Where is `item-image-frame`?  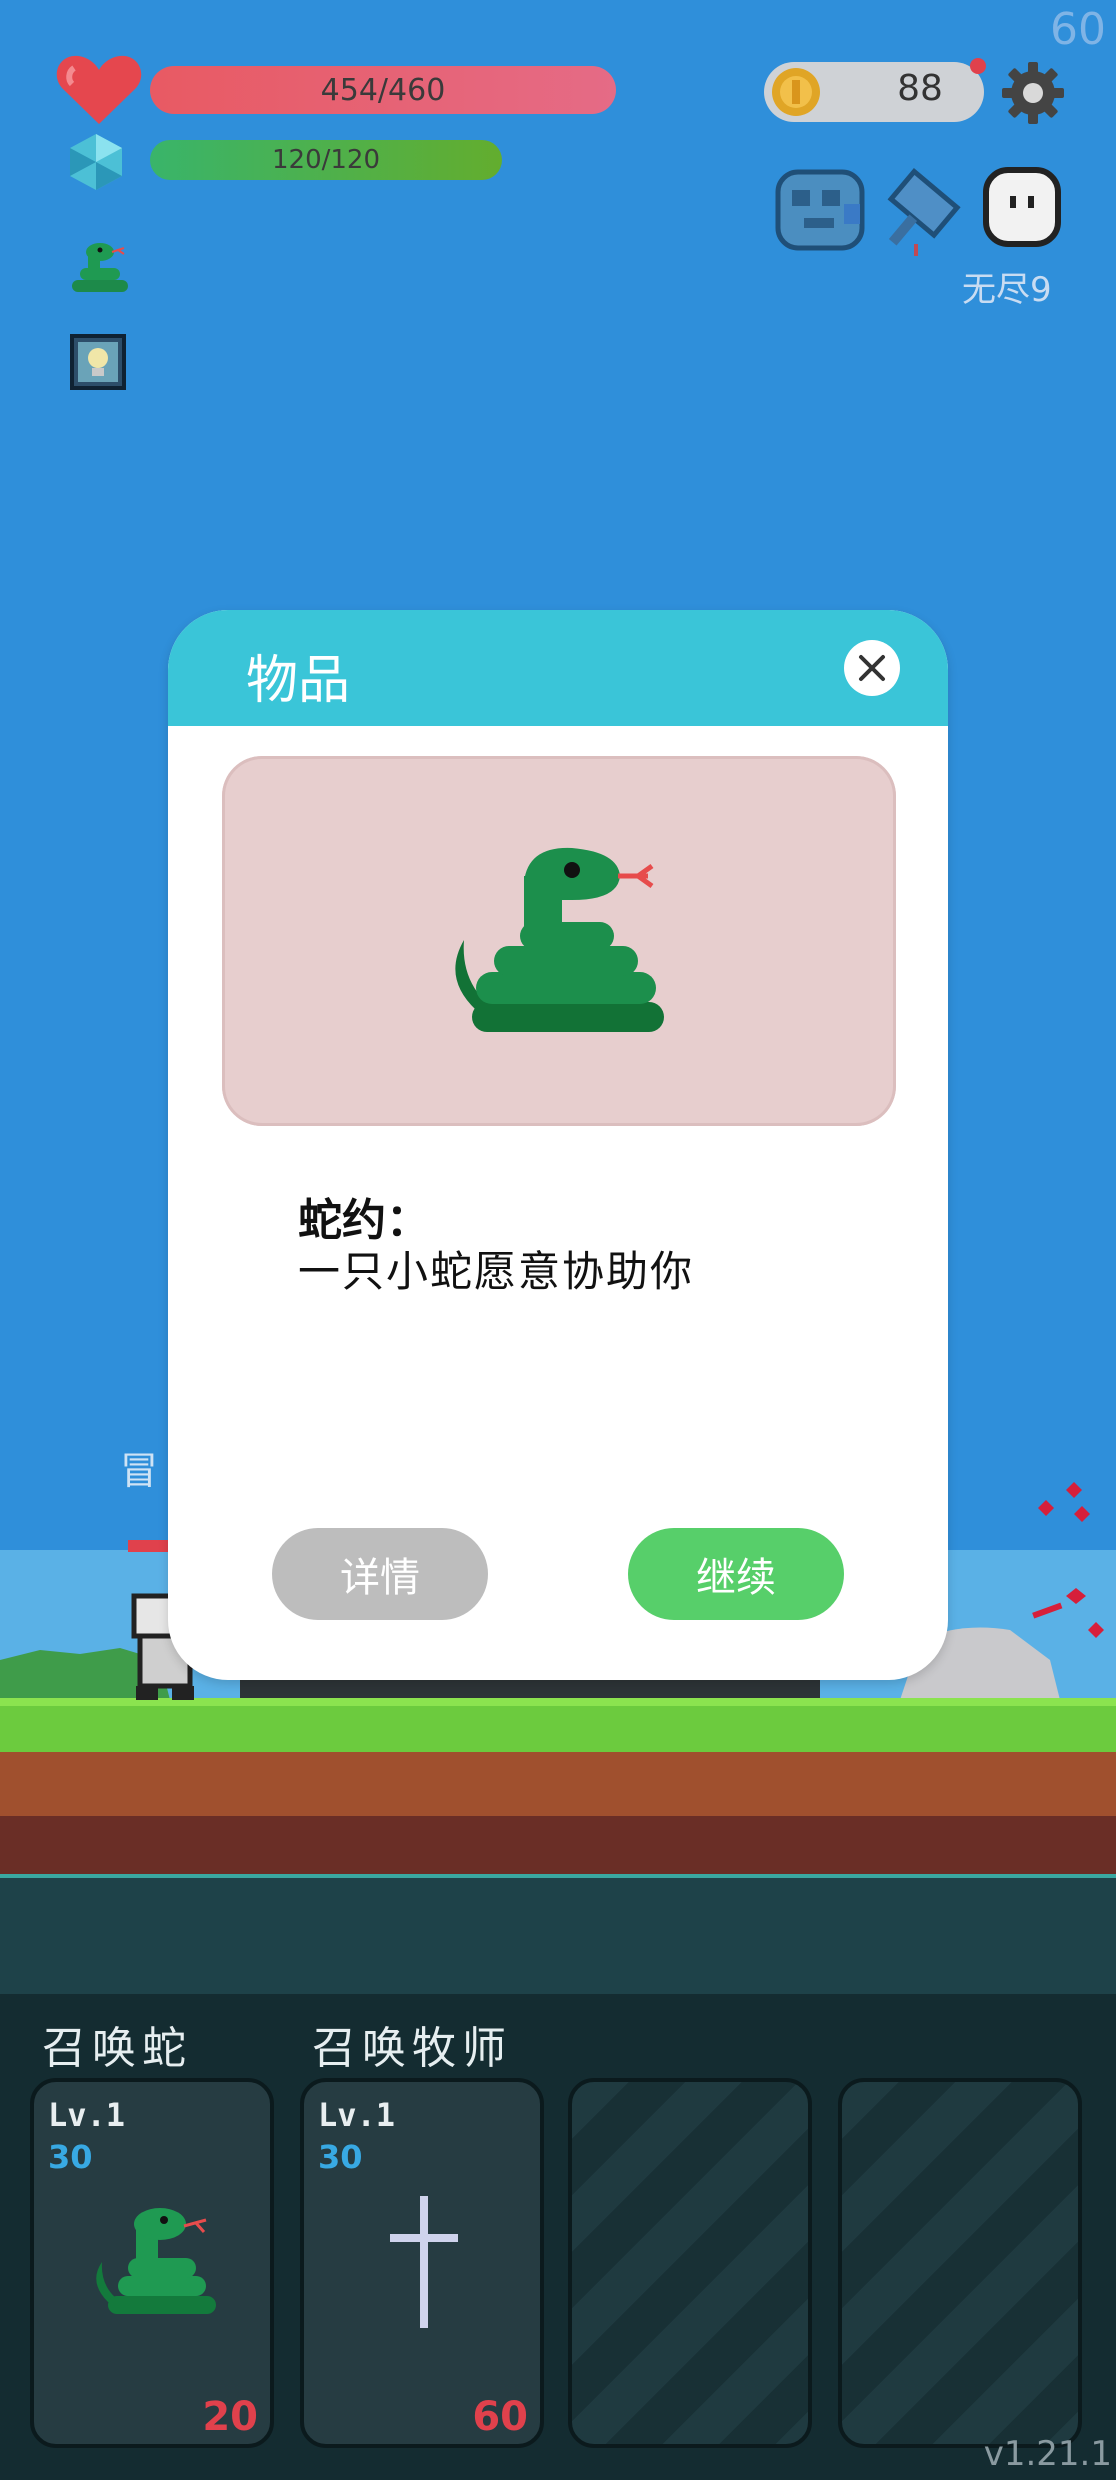
item-image-frame is located at coordinates (559, 941).